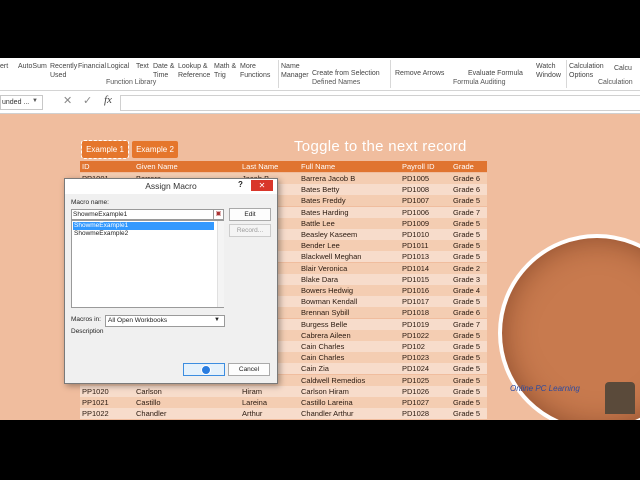  What do you see at coordinates (318, 223) in the screenshot?
I see `cell-full: Battle Lee` at bounding box center [318, 223].